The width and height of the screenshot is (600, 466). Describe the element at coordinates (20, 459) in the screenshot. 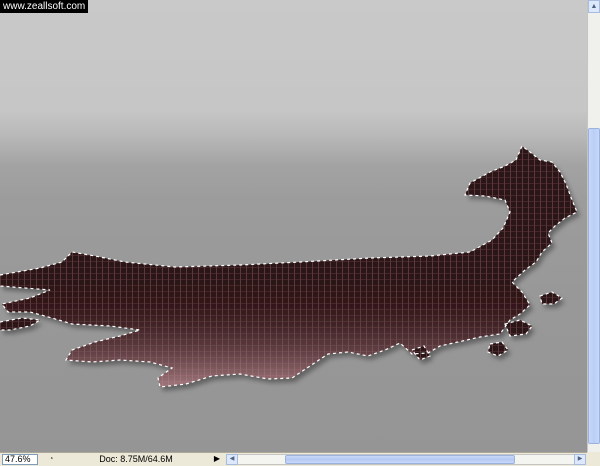

I see `zoom-field: 47.6%` at that location.